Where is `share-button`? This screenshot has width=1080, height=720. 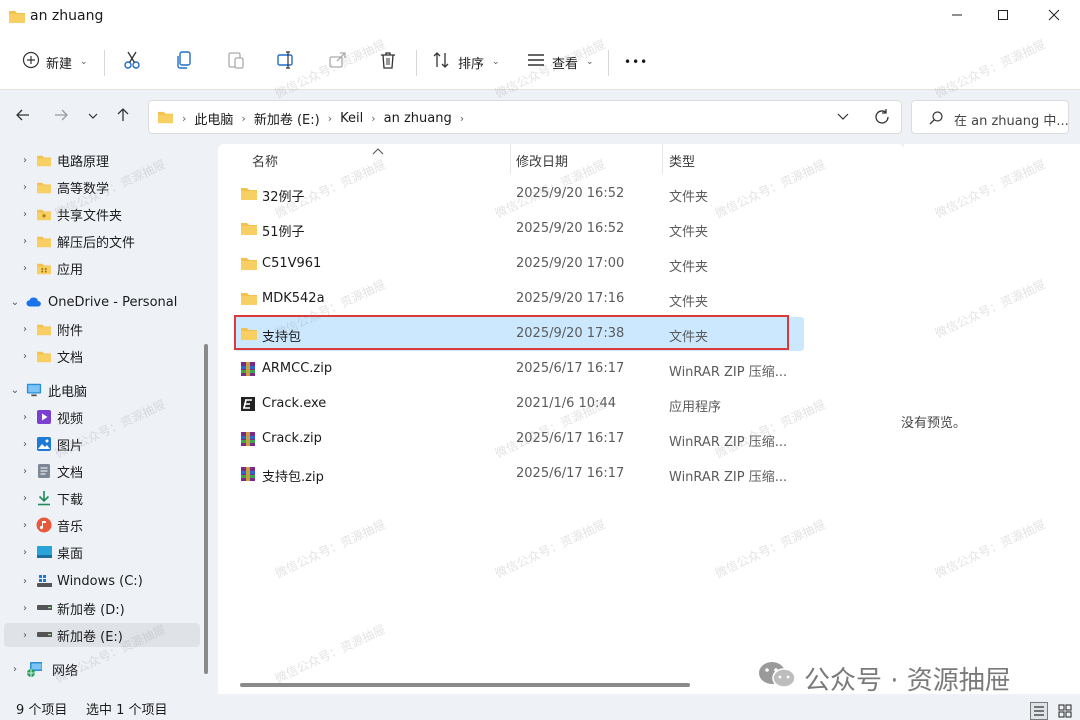
share-button is located at coordinates (338, 62).